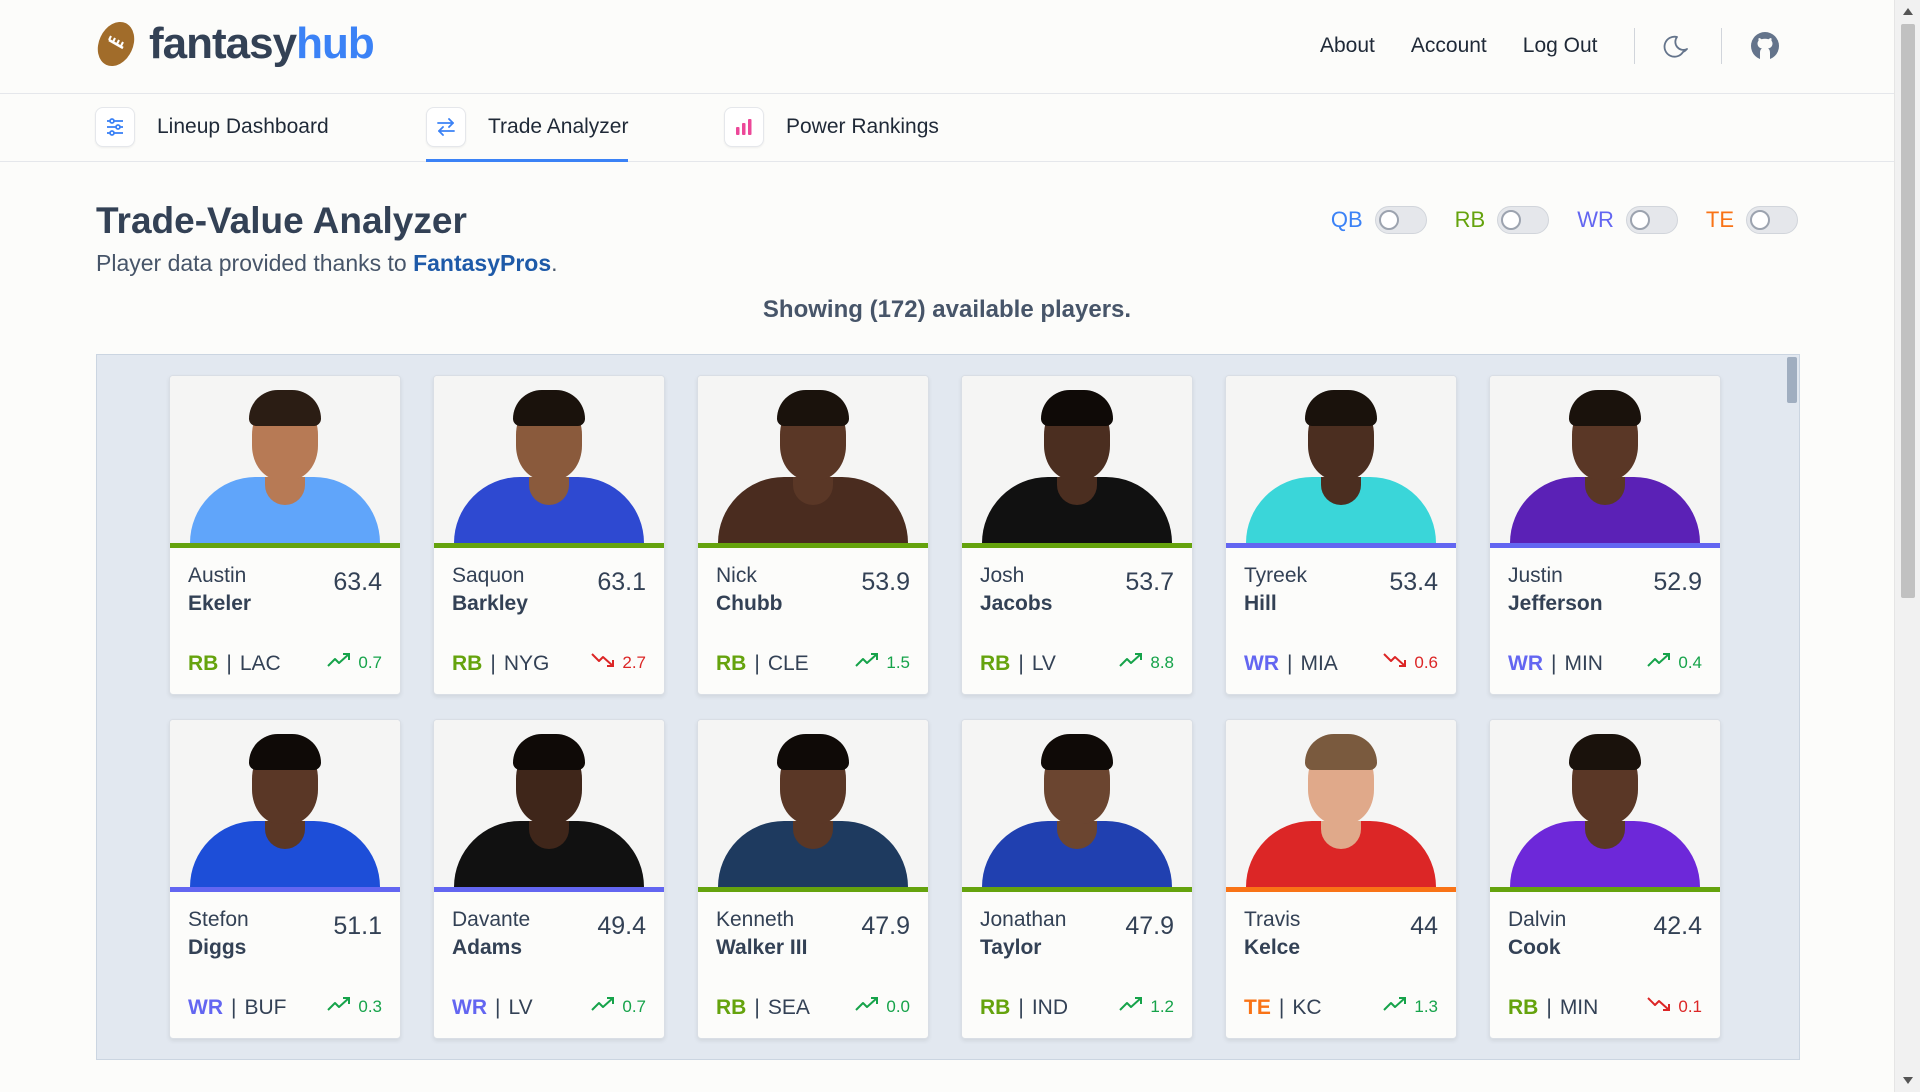  Describe the element at coordinates (1674, 662) in the screenshot. I see `player-trend: 0.4` at that location.